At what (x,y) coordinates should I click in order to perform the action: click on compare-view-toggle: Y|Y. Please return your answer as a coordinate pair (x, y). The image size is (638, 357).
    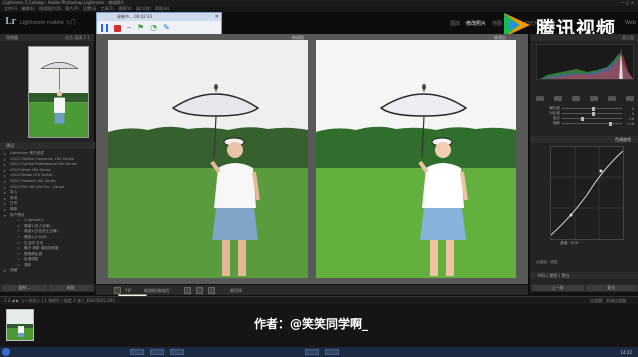
    Looking at the image, I should click on (128, 290).